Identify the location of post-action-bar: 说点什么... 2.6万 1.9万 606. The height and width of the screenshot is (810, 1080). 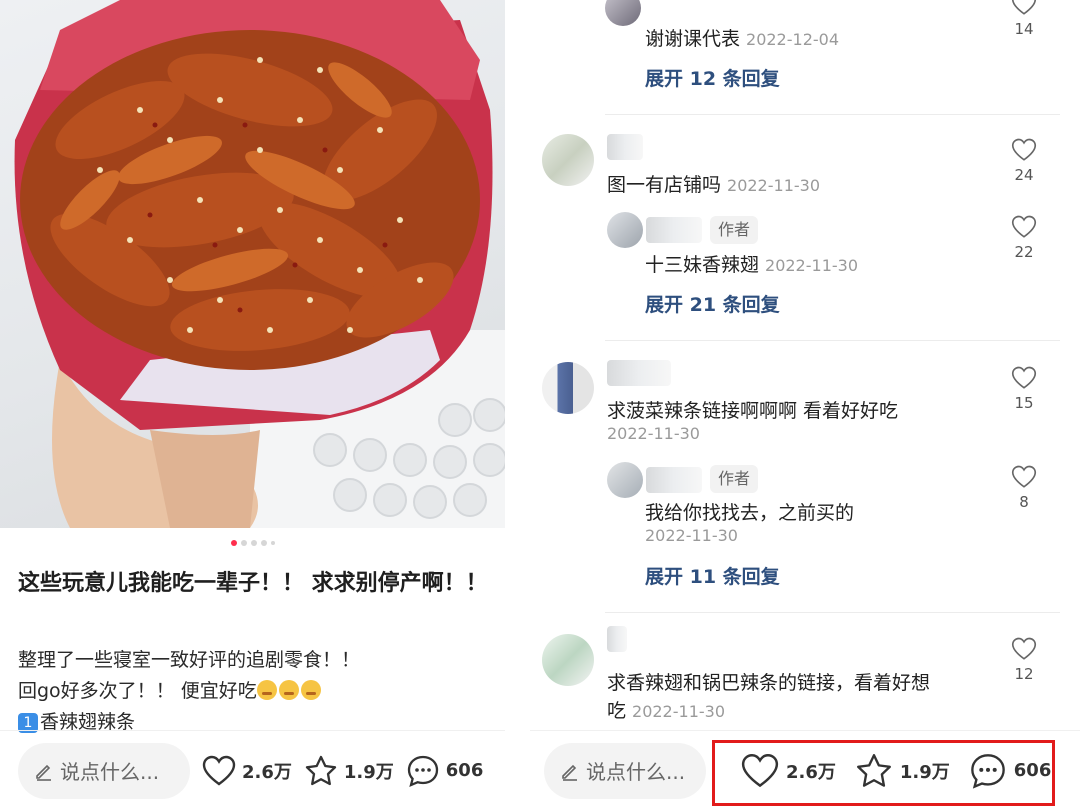
(252, 770).